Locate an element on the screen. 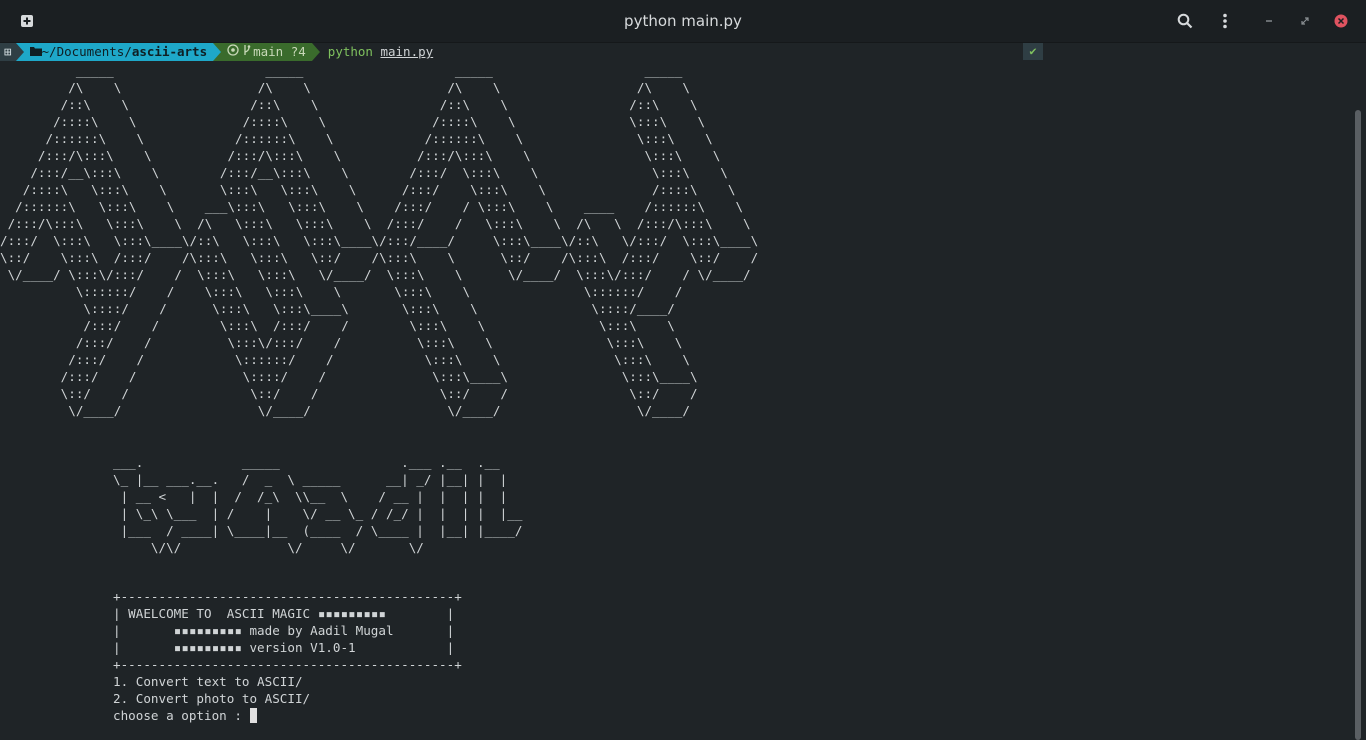 This screenshot has height=740, width=1366. option-input-line: choose a option : is located at coordinates (185, 715).